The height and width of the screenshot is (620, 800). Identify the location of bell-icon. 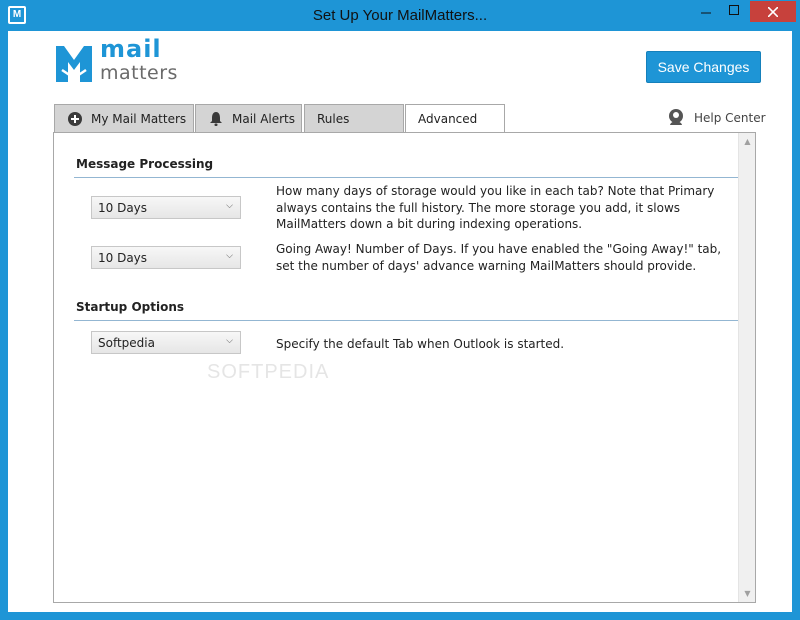
(216, 118).